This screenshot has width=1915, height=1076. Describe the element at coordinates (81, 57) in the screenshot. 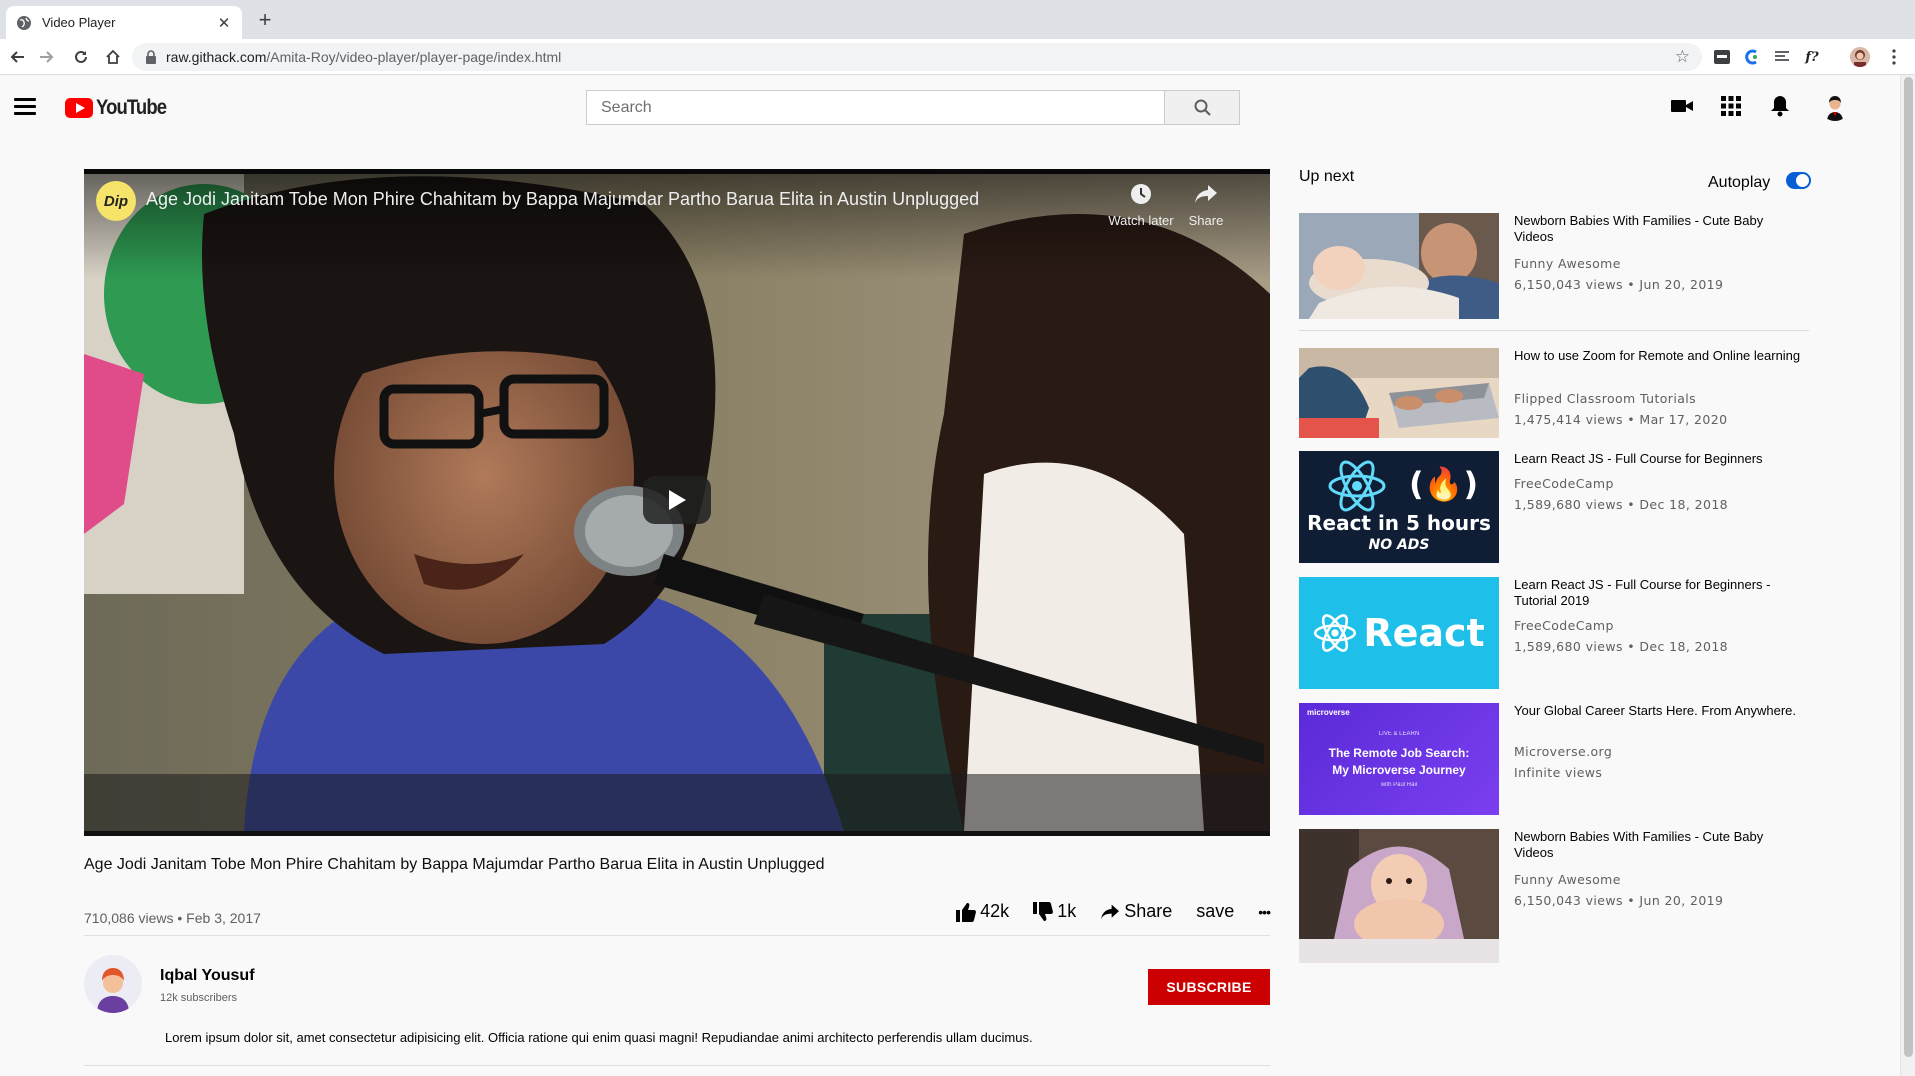

I see `reload-icon` at that location.